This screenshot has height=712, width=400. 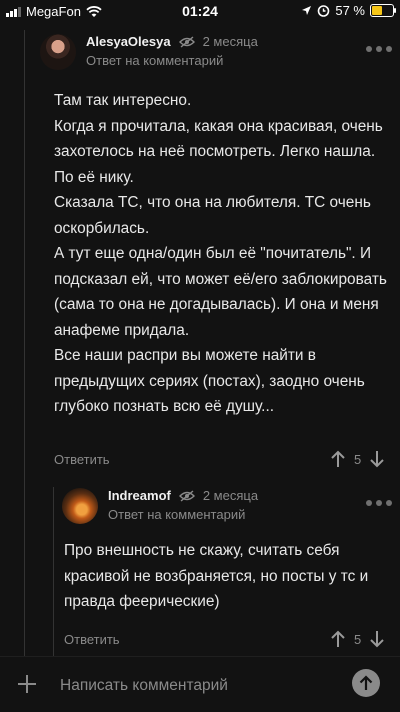 I want to click on comment-paragraph: Там так интересно., so click(x=123, y=100).